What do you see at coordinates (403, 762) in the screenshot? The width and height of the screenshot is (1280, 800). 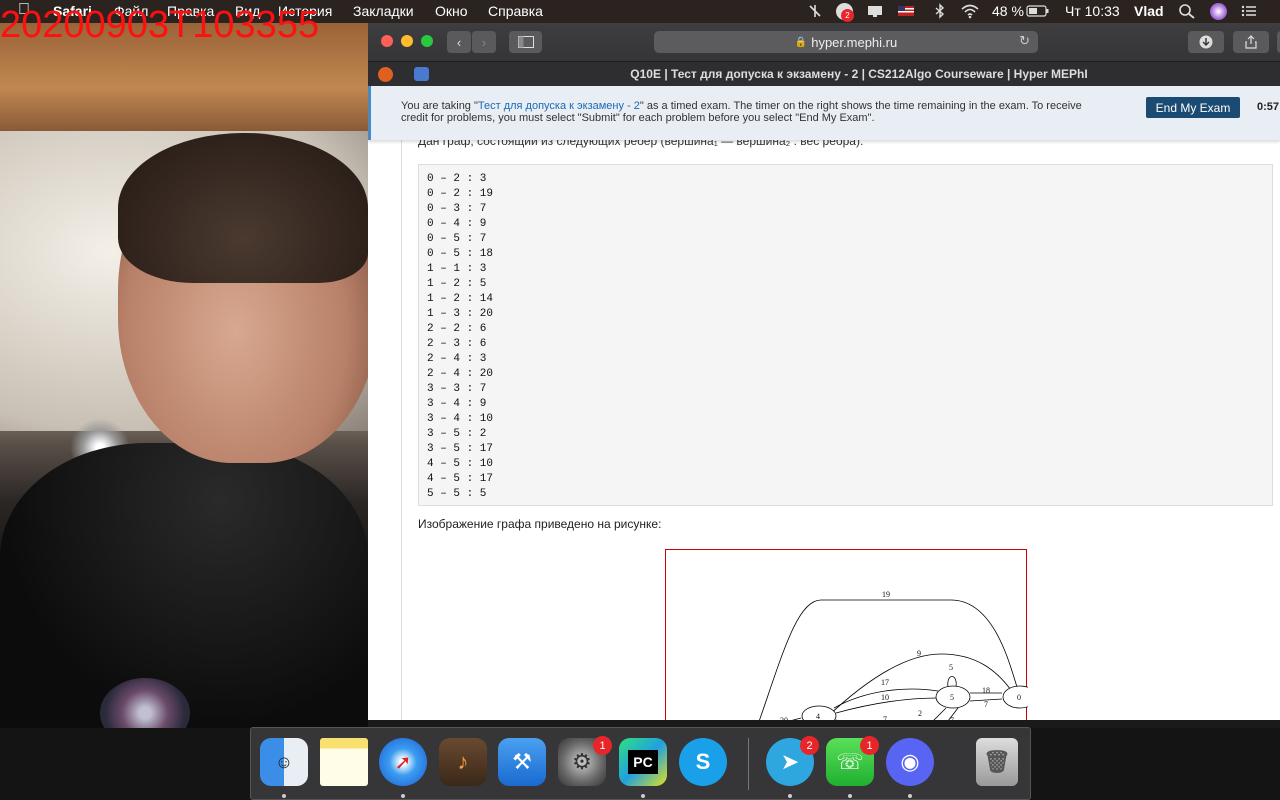 I see `safari-icon: ➚` at bounding box center [403, 762].